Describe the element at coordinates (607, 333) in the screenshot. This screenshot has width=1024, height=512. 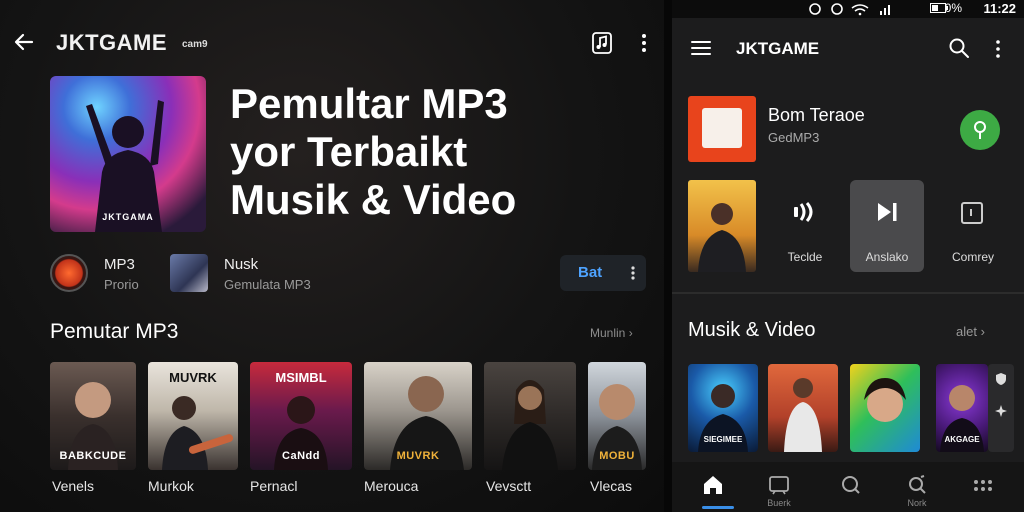
I see `section-more-label: Munlin` at that location.